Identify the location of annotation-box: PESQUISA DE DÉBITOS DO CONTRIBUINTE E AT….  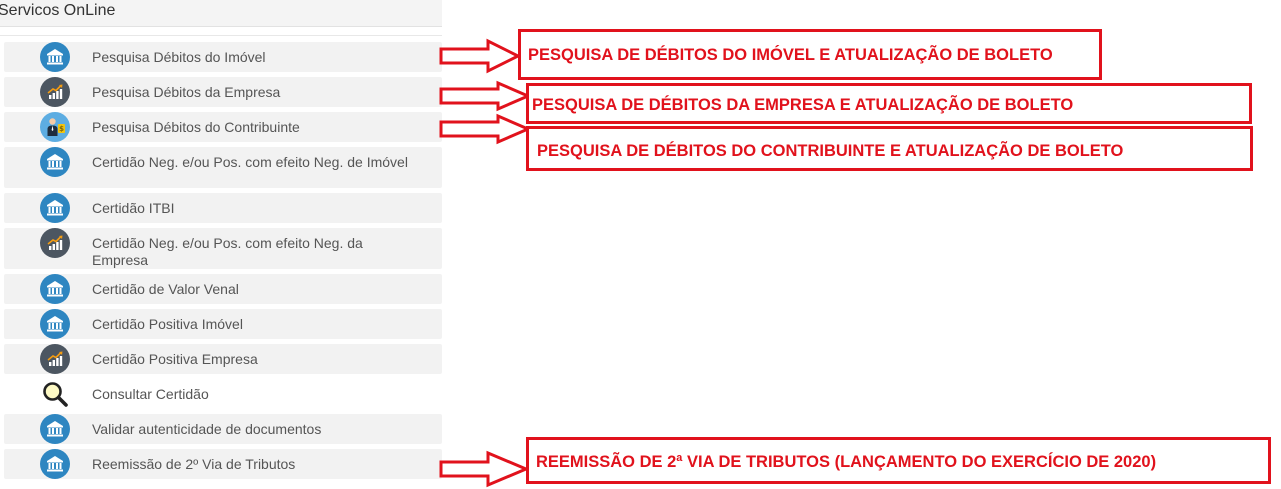
(889, 148).